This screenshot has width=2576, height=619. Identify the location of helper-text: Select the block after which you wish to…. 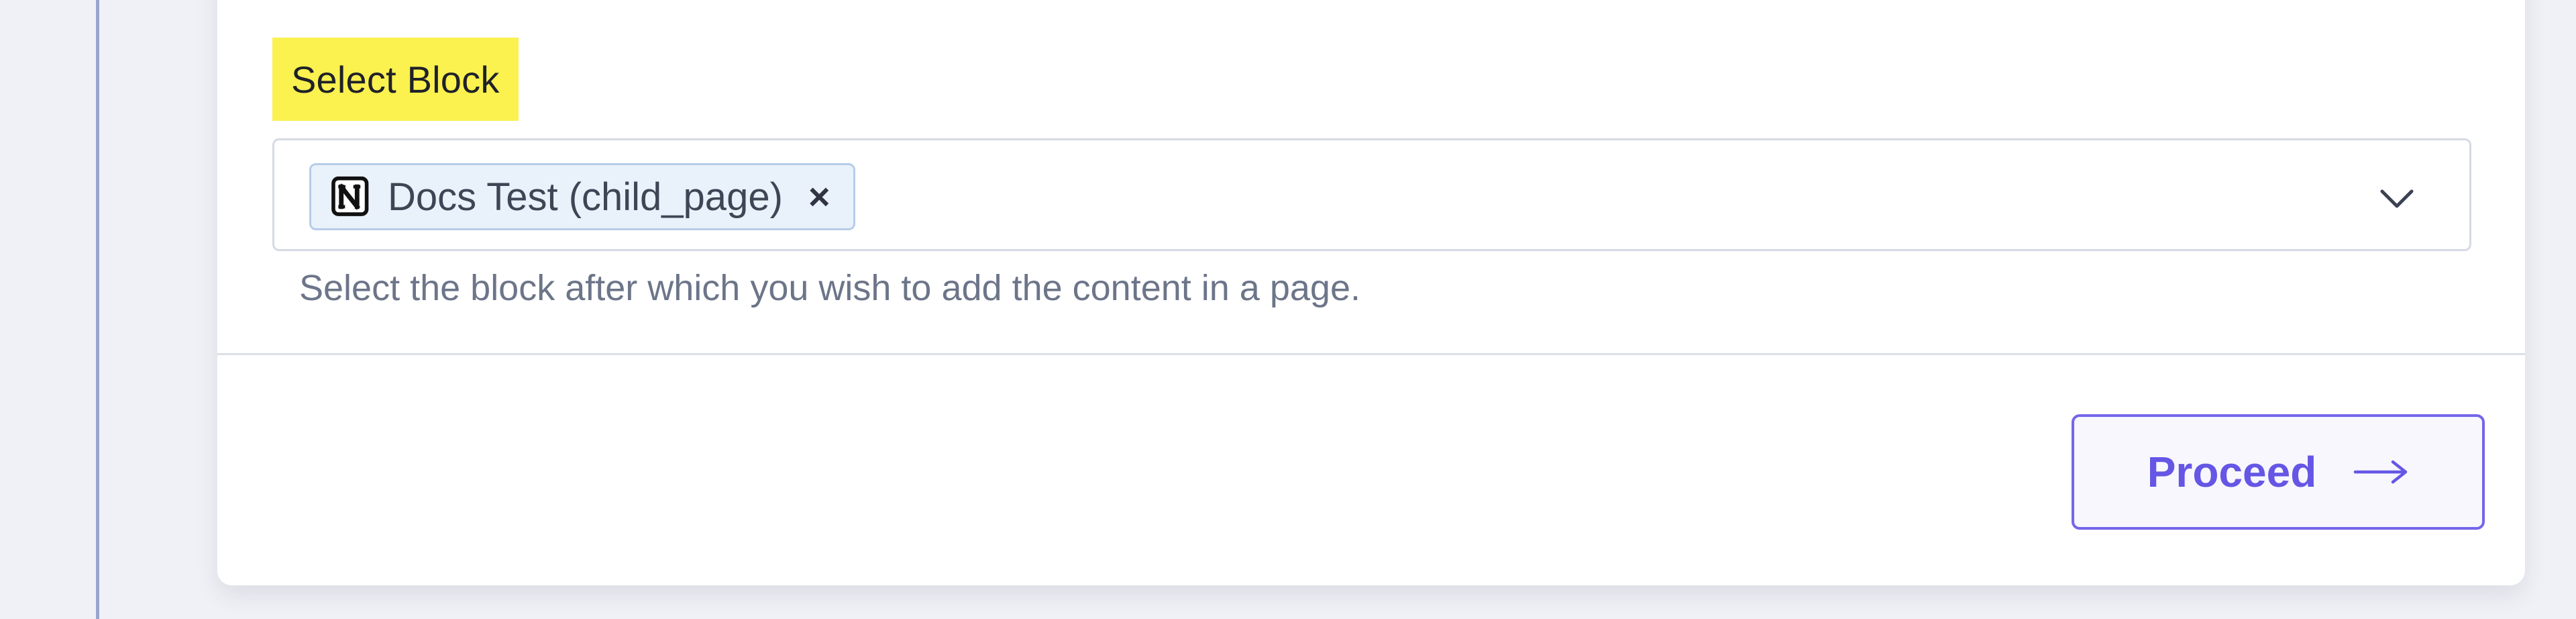
(829, 288).